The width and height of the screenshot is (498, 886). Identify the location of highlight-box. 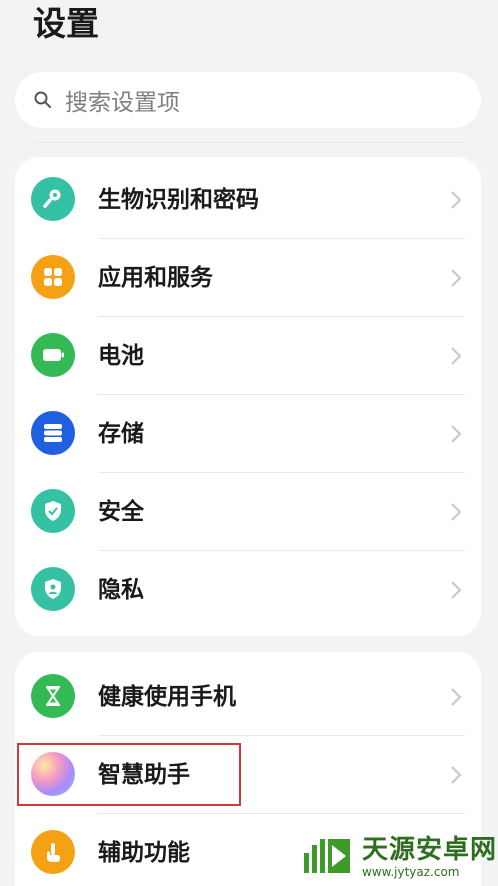
(129, 774).